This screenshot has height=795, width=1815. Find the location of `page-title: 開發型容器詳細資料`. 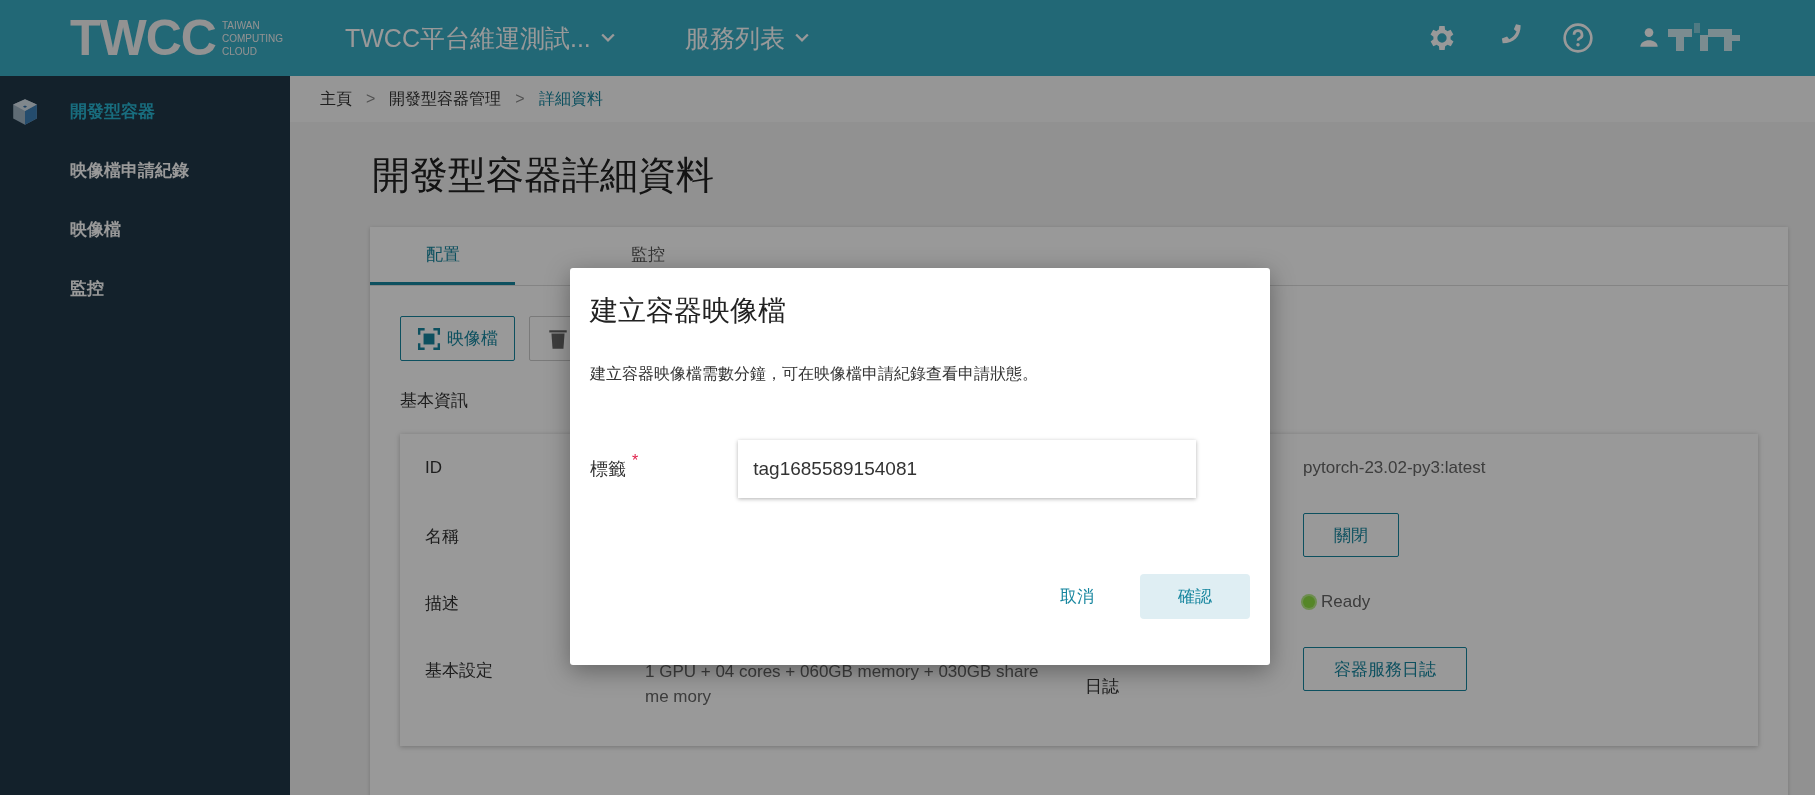

page-title: 開發型容器詳細資料 is located at coordinates (543, 175).